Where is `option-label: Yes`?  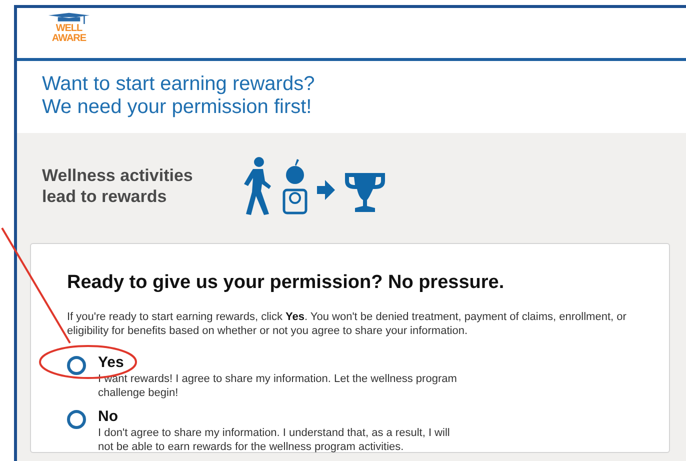 option-label: Yes is located at coordinates (111, 363).